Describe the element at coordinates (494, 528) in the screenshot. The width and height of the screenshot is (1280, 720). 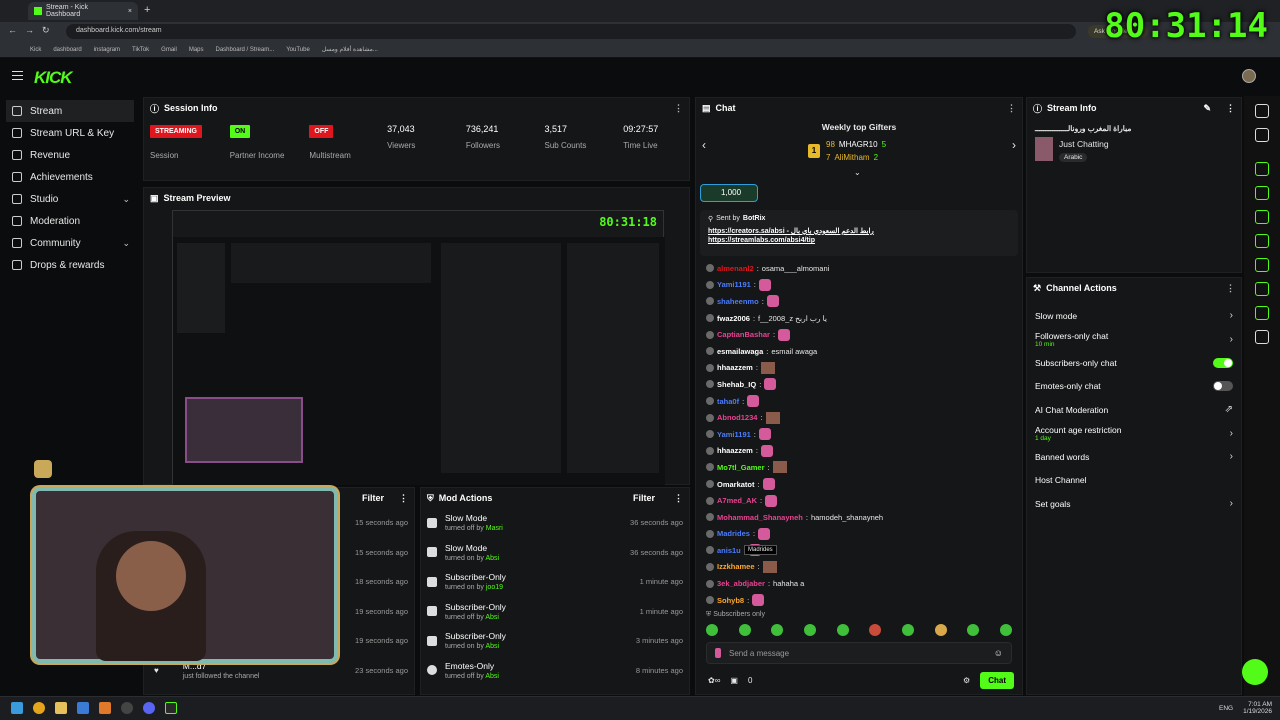
I see `mod-action-user: Masri` at that location.